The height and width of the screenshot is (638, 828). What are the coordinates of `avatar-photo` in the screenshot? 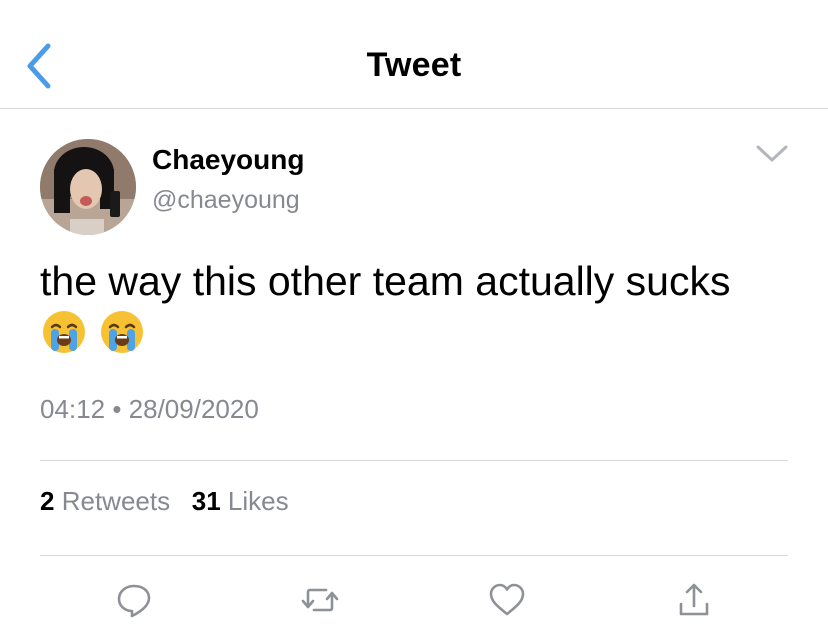 It's located at (88, 187).